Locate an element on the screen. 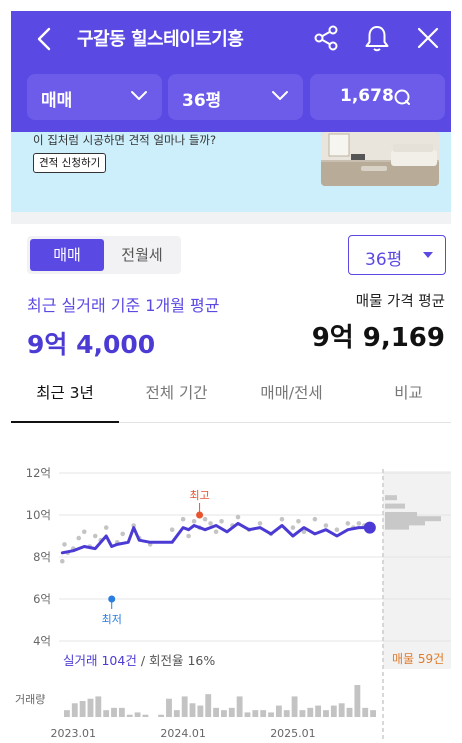 The height and width of the screenshot is (743, 462). share-button is located at coordinates (327, 38).